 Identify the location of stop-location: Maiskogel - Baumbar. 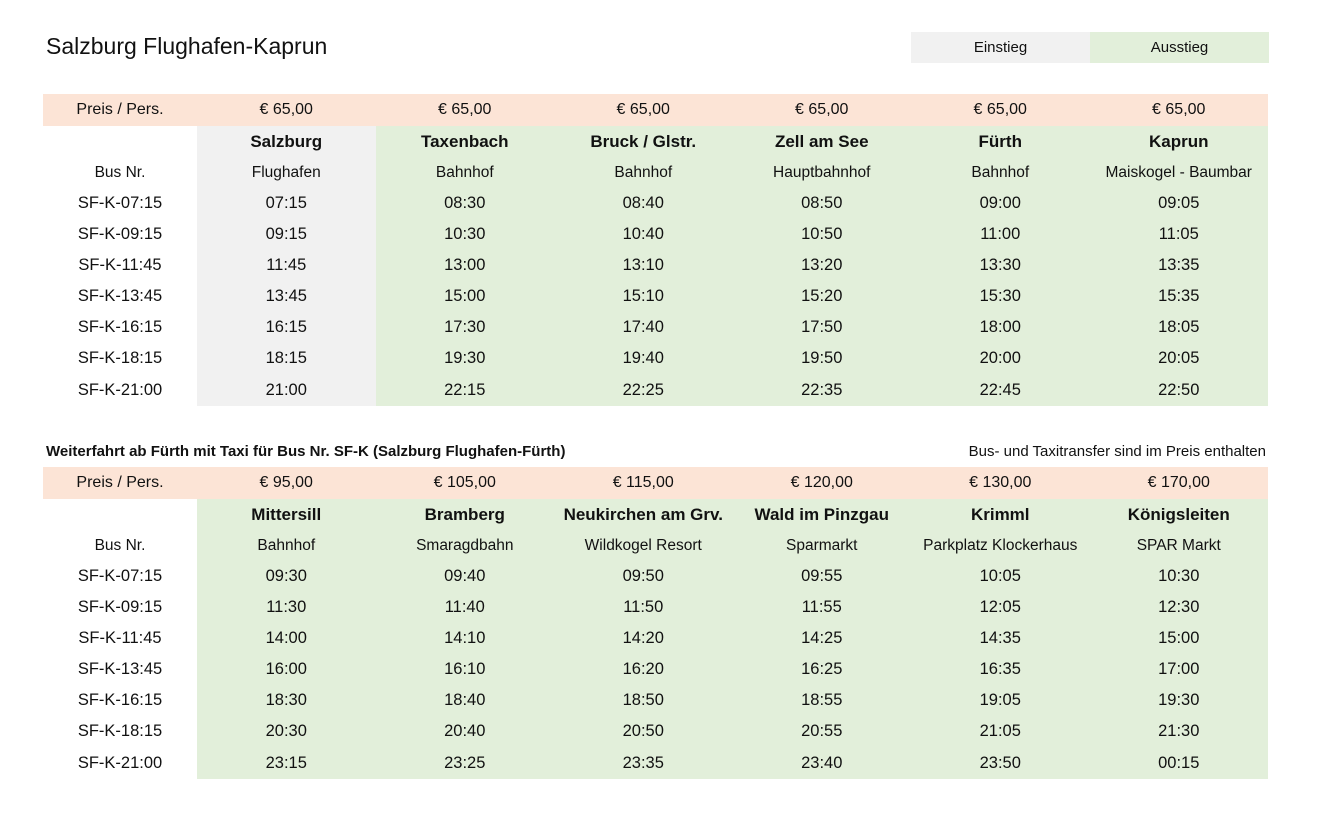
(1178, 172).